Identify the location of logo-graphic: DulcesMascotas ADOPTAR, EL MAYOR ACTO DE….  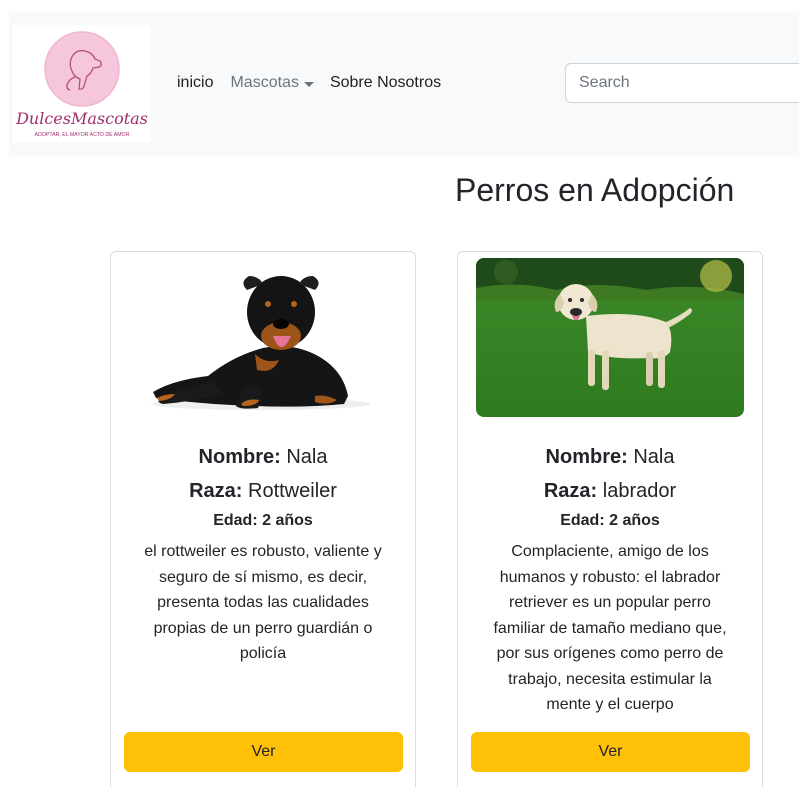
(81, 84).